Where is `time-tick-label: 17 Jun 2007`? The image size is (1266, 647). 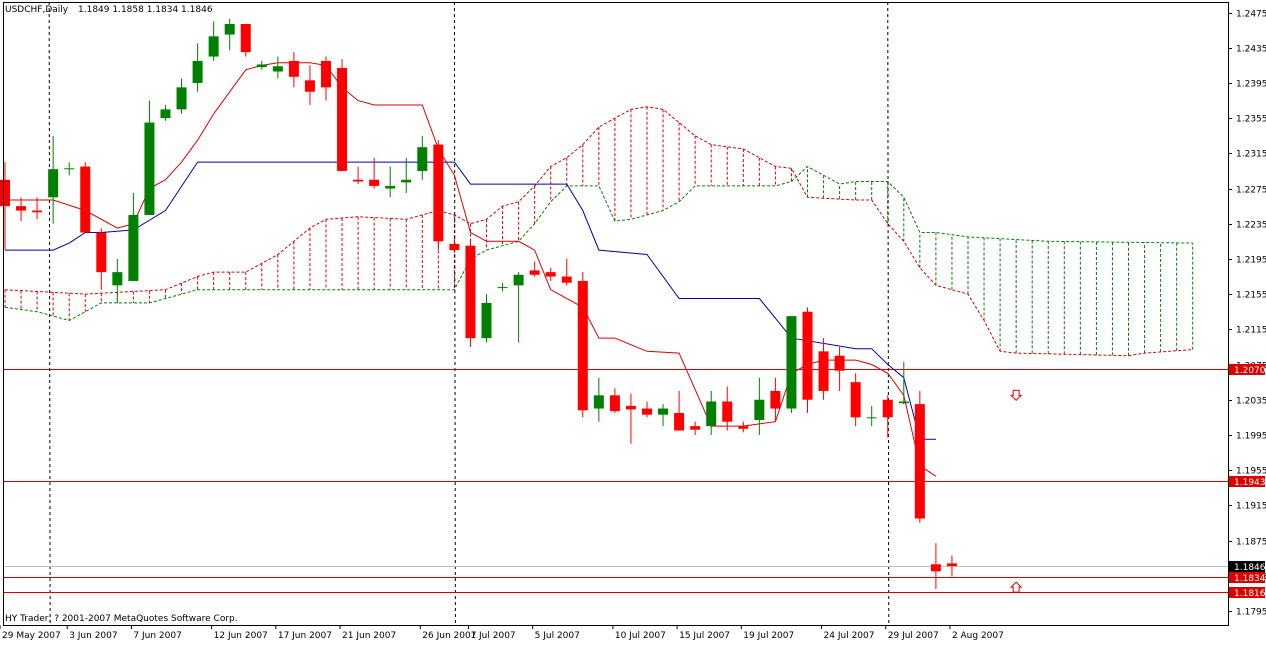 time-tick-label: 17 Jun 2007 is located at coordinates (305, 636).